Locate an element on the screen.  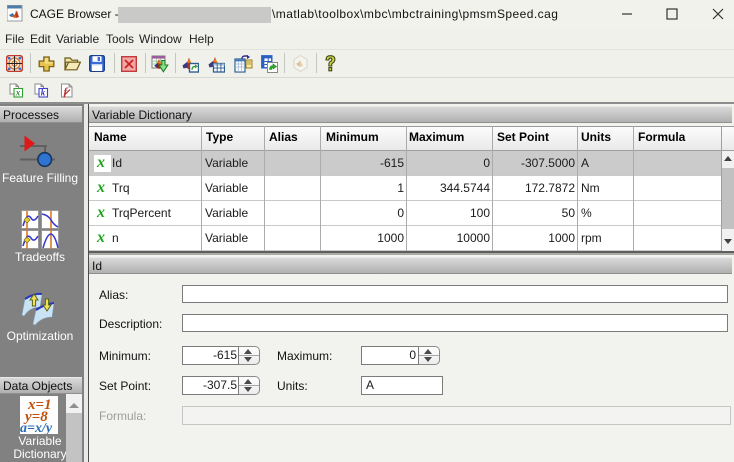
svg-text: a=x/y is located at coordinates (36, 427).